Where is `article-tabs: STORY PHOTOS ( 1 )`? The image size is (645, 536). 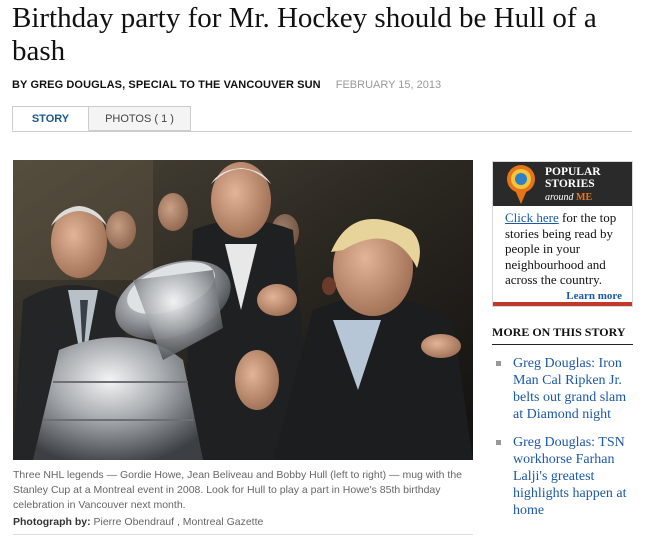
article-tabs: STORY PHOTOS ( 1 ) is located at coordinates (322, 119).